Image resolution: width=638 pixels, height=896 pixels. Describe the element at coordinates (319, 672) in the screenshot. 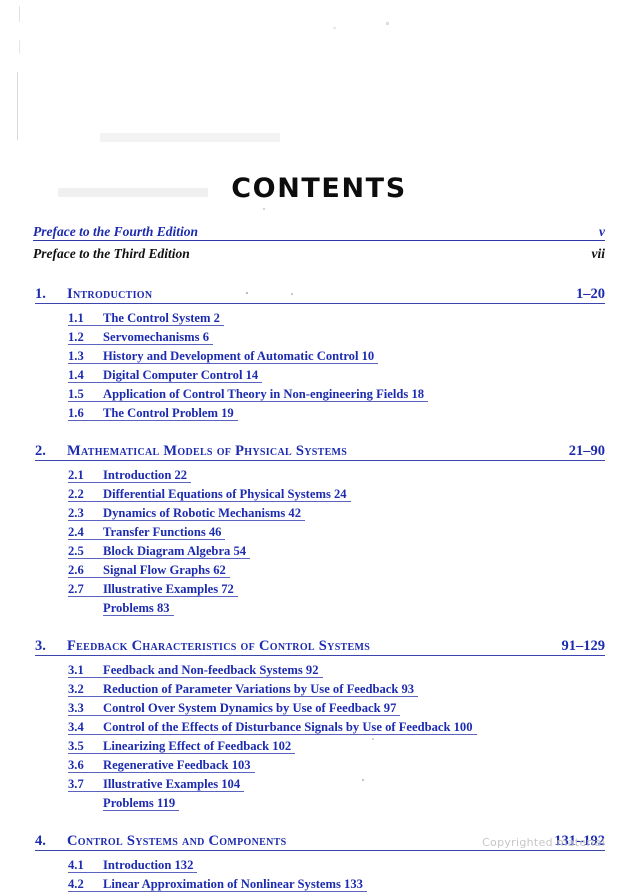

I see `section-entry: 3.1 Feedback and Non-feedback Systems 92` at that location.